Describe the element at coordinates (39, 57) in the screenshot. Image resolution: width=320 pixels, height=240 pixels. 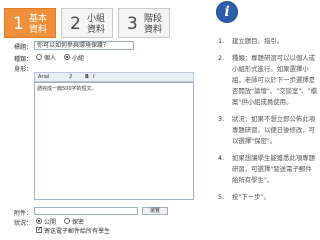
I see `type-individual-radio` at that location.